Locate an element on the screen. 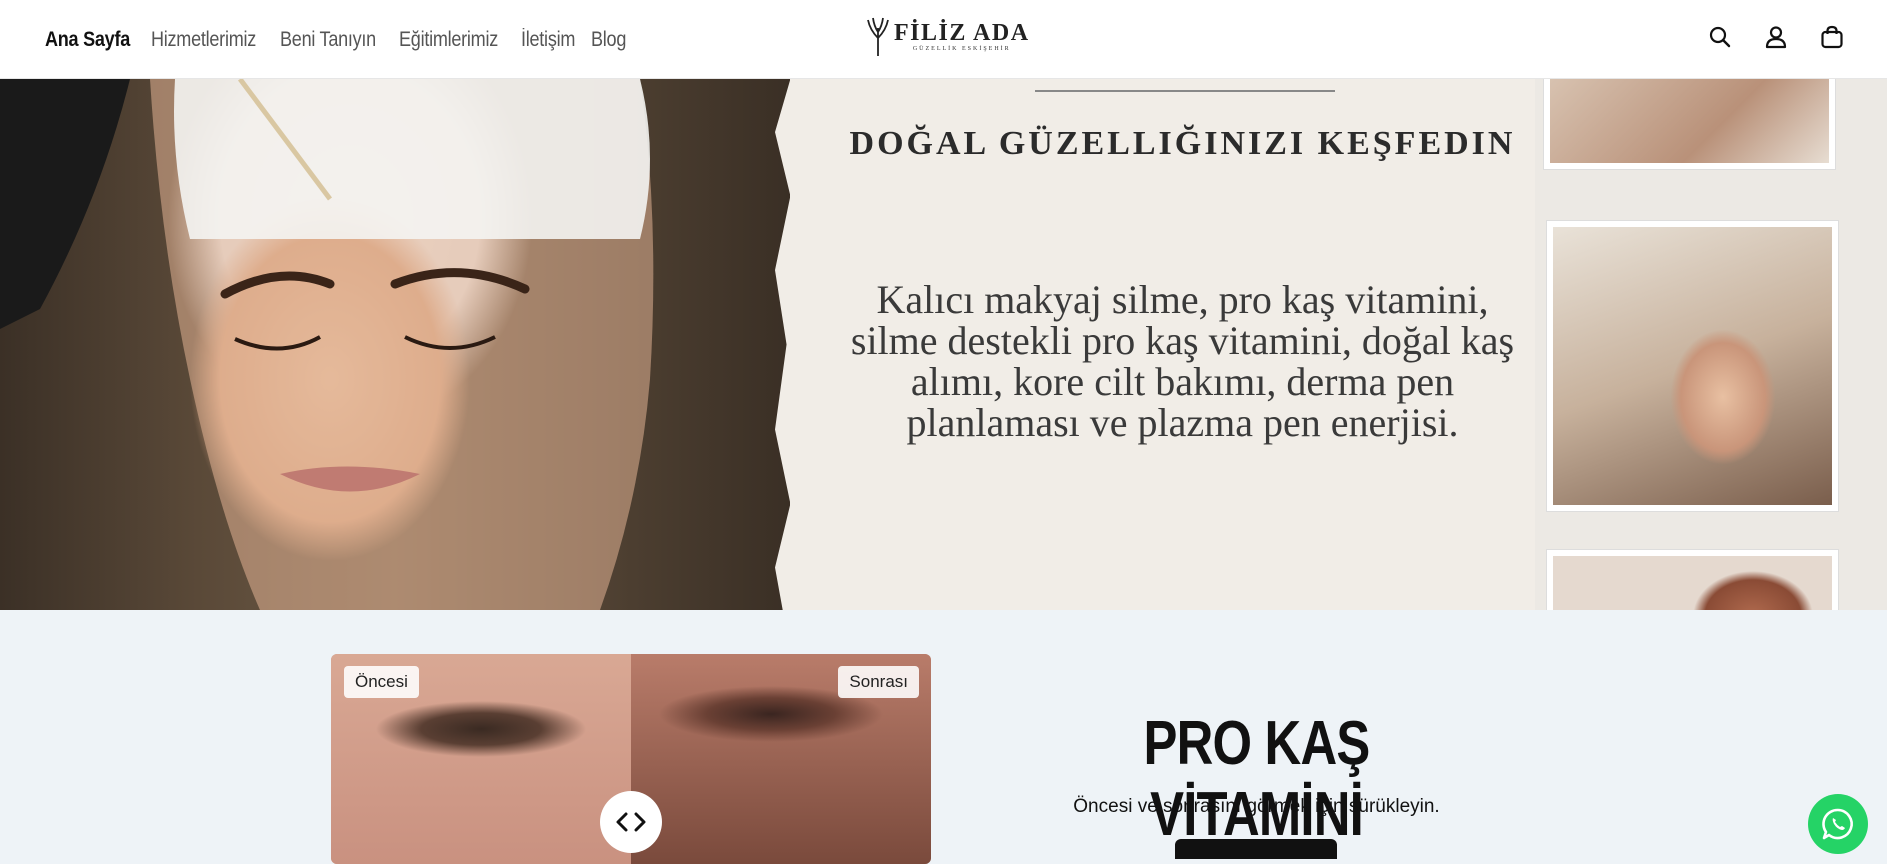  feature-cta-button is located at coordinates (1256, 849).